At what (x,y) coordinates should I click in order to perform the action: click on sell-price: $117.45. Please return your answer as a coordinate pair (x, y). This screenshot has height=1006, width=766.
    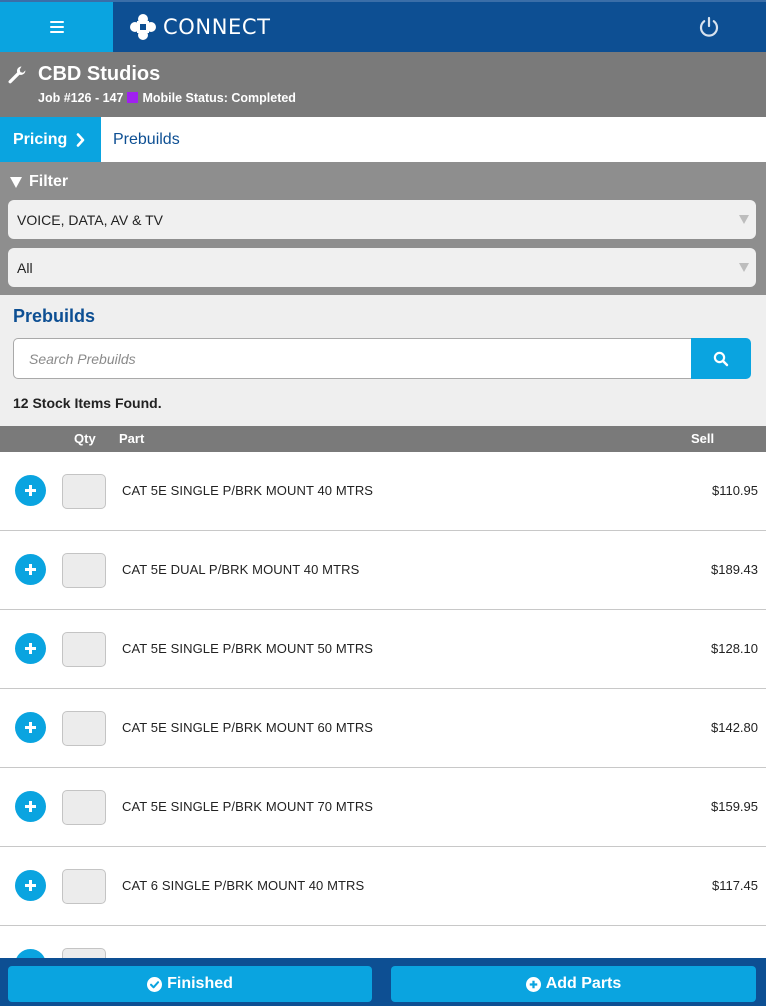
    Looking at the image, I should click on (734, 885).